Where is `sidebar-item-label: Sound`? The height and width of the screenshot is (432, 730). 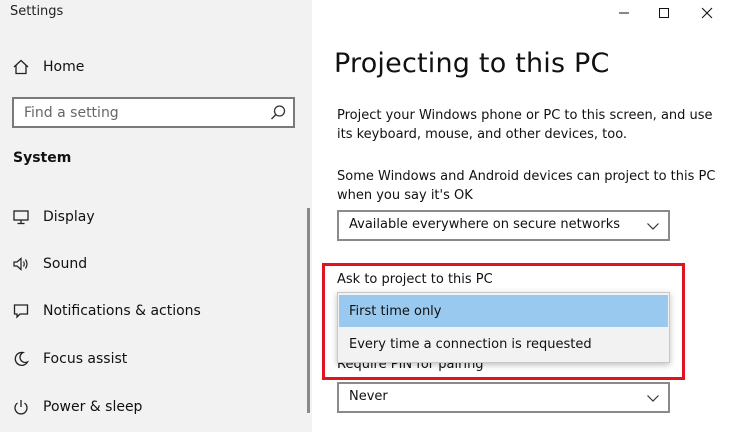 sidebar-item-label: Sound is located at coordinates (65, 264).